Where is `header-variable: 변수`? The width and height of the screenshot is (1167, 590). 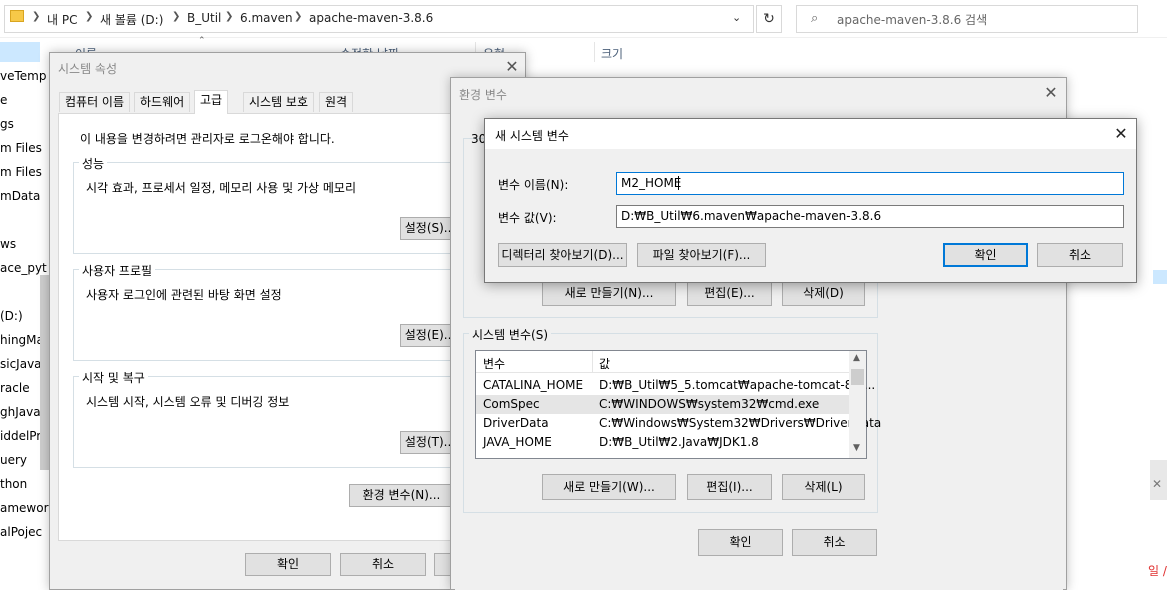
header-variable: 변수 is located at coordinates (494, 363).